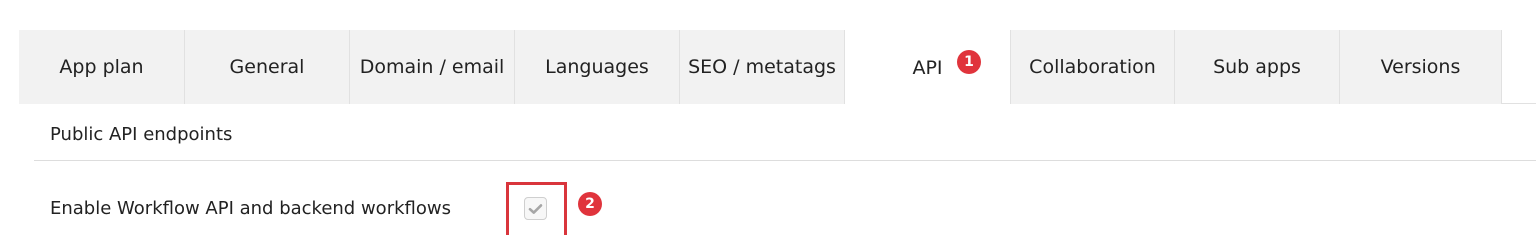 This screenshot has height=240, width=1536. I want to click on tab-label: Versions, so click(1420, 67).